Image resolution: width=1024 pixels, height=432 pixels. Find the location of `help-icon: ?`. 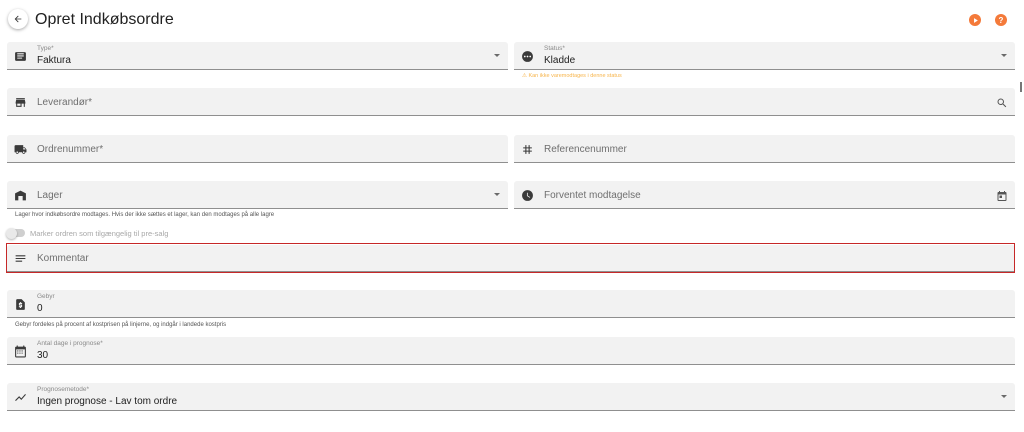

help-icon: ? is located at coordinates (1001, 20).